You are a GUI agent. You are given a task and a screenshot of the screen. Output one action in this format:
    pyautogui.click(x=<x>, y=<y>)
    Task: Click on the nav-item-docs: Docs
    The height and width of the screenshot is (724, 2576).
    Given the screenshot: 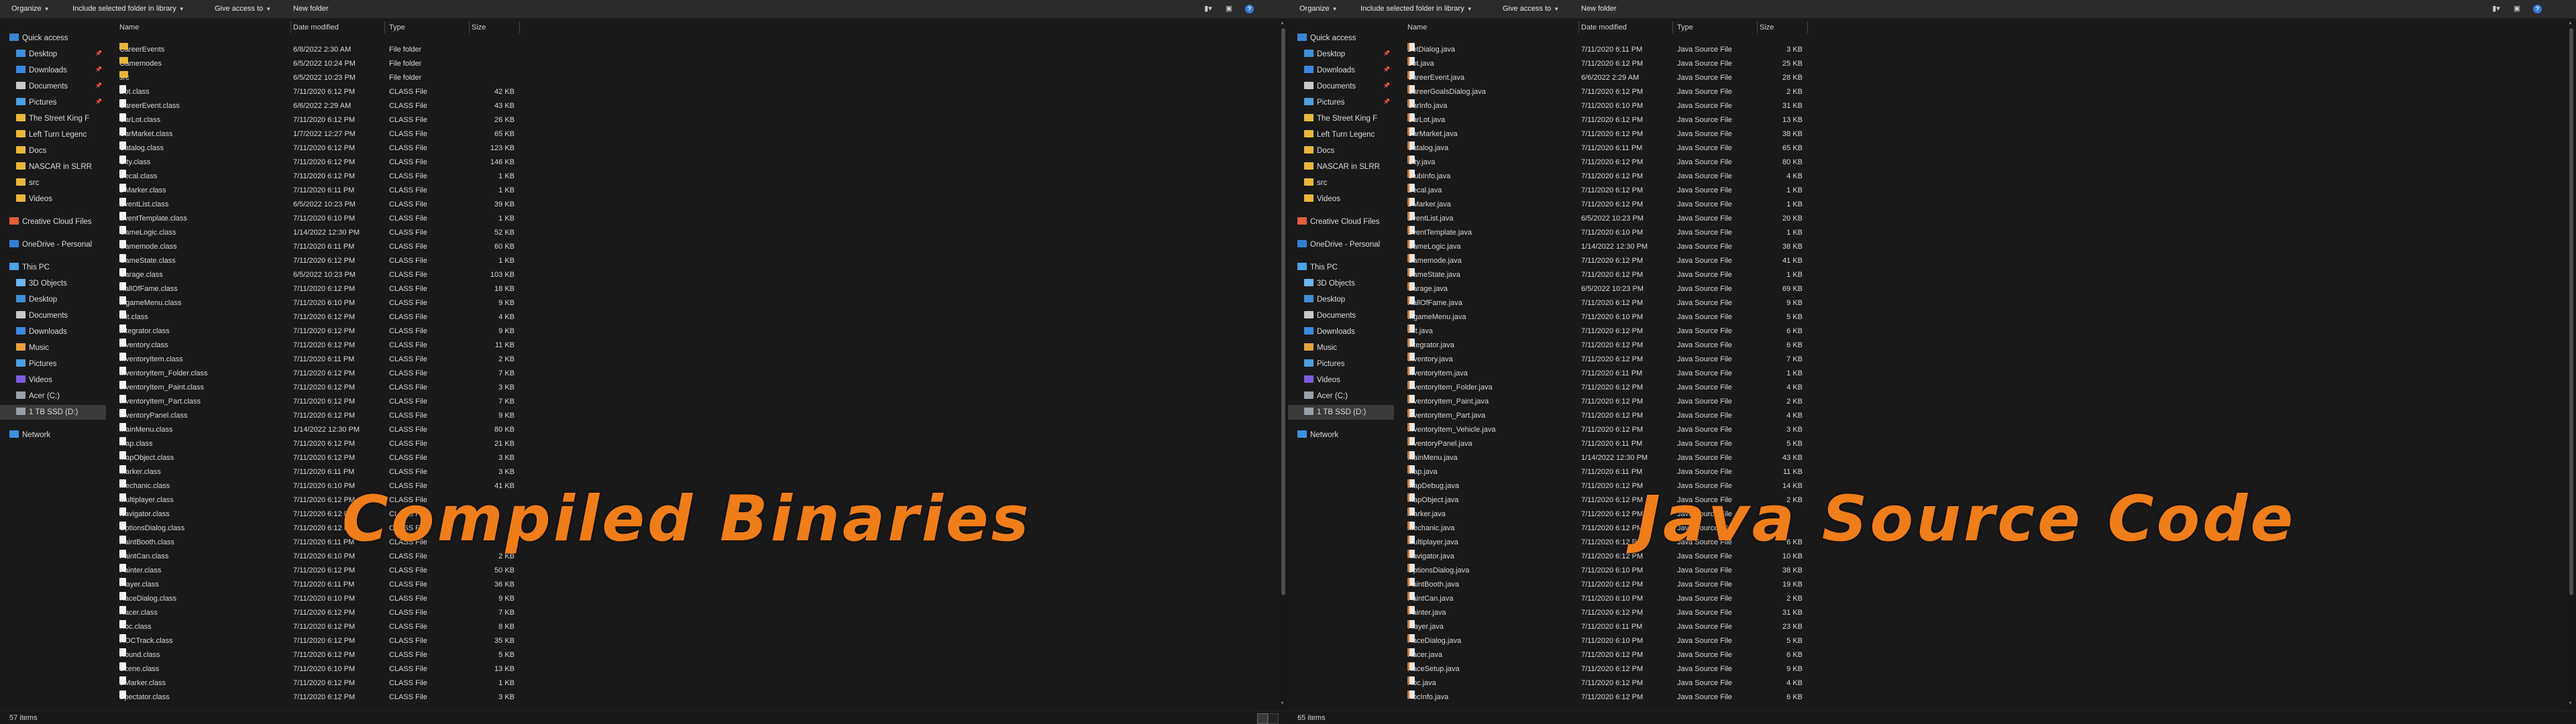 What is the action you would take?
    pyautogui.click(x=1319, y=150)
    